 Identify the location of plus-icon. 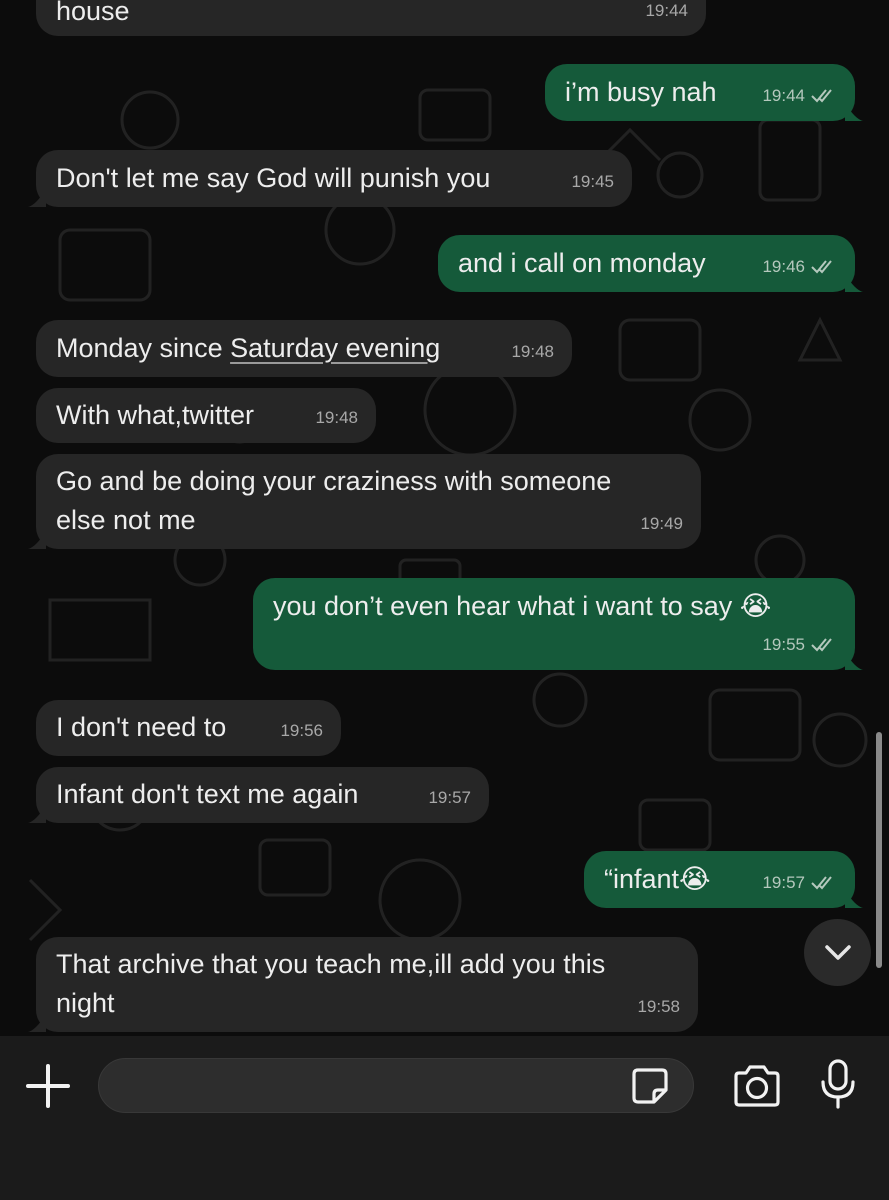
(48, 1086).